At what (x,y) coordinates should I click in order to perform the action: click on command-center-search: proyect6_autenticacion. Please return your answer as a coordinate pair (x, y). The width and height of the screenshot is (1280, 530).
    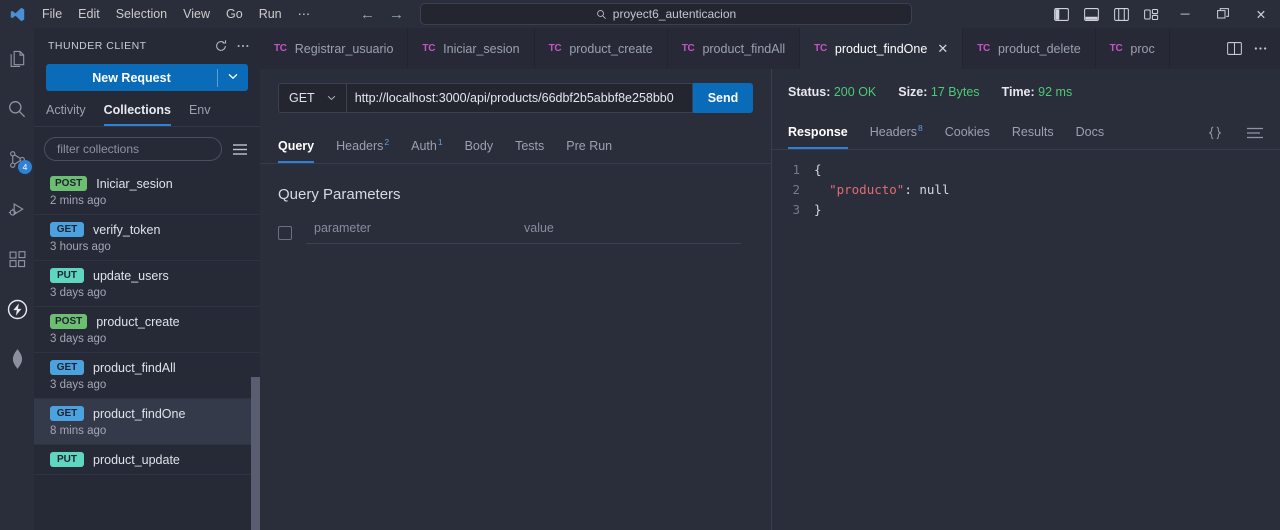
    Looking at the image, I should click on (666, 14).